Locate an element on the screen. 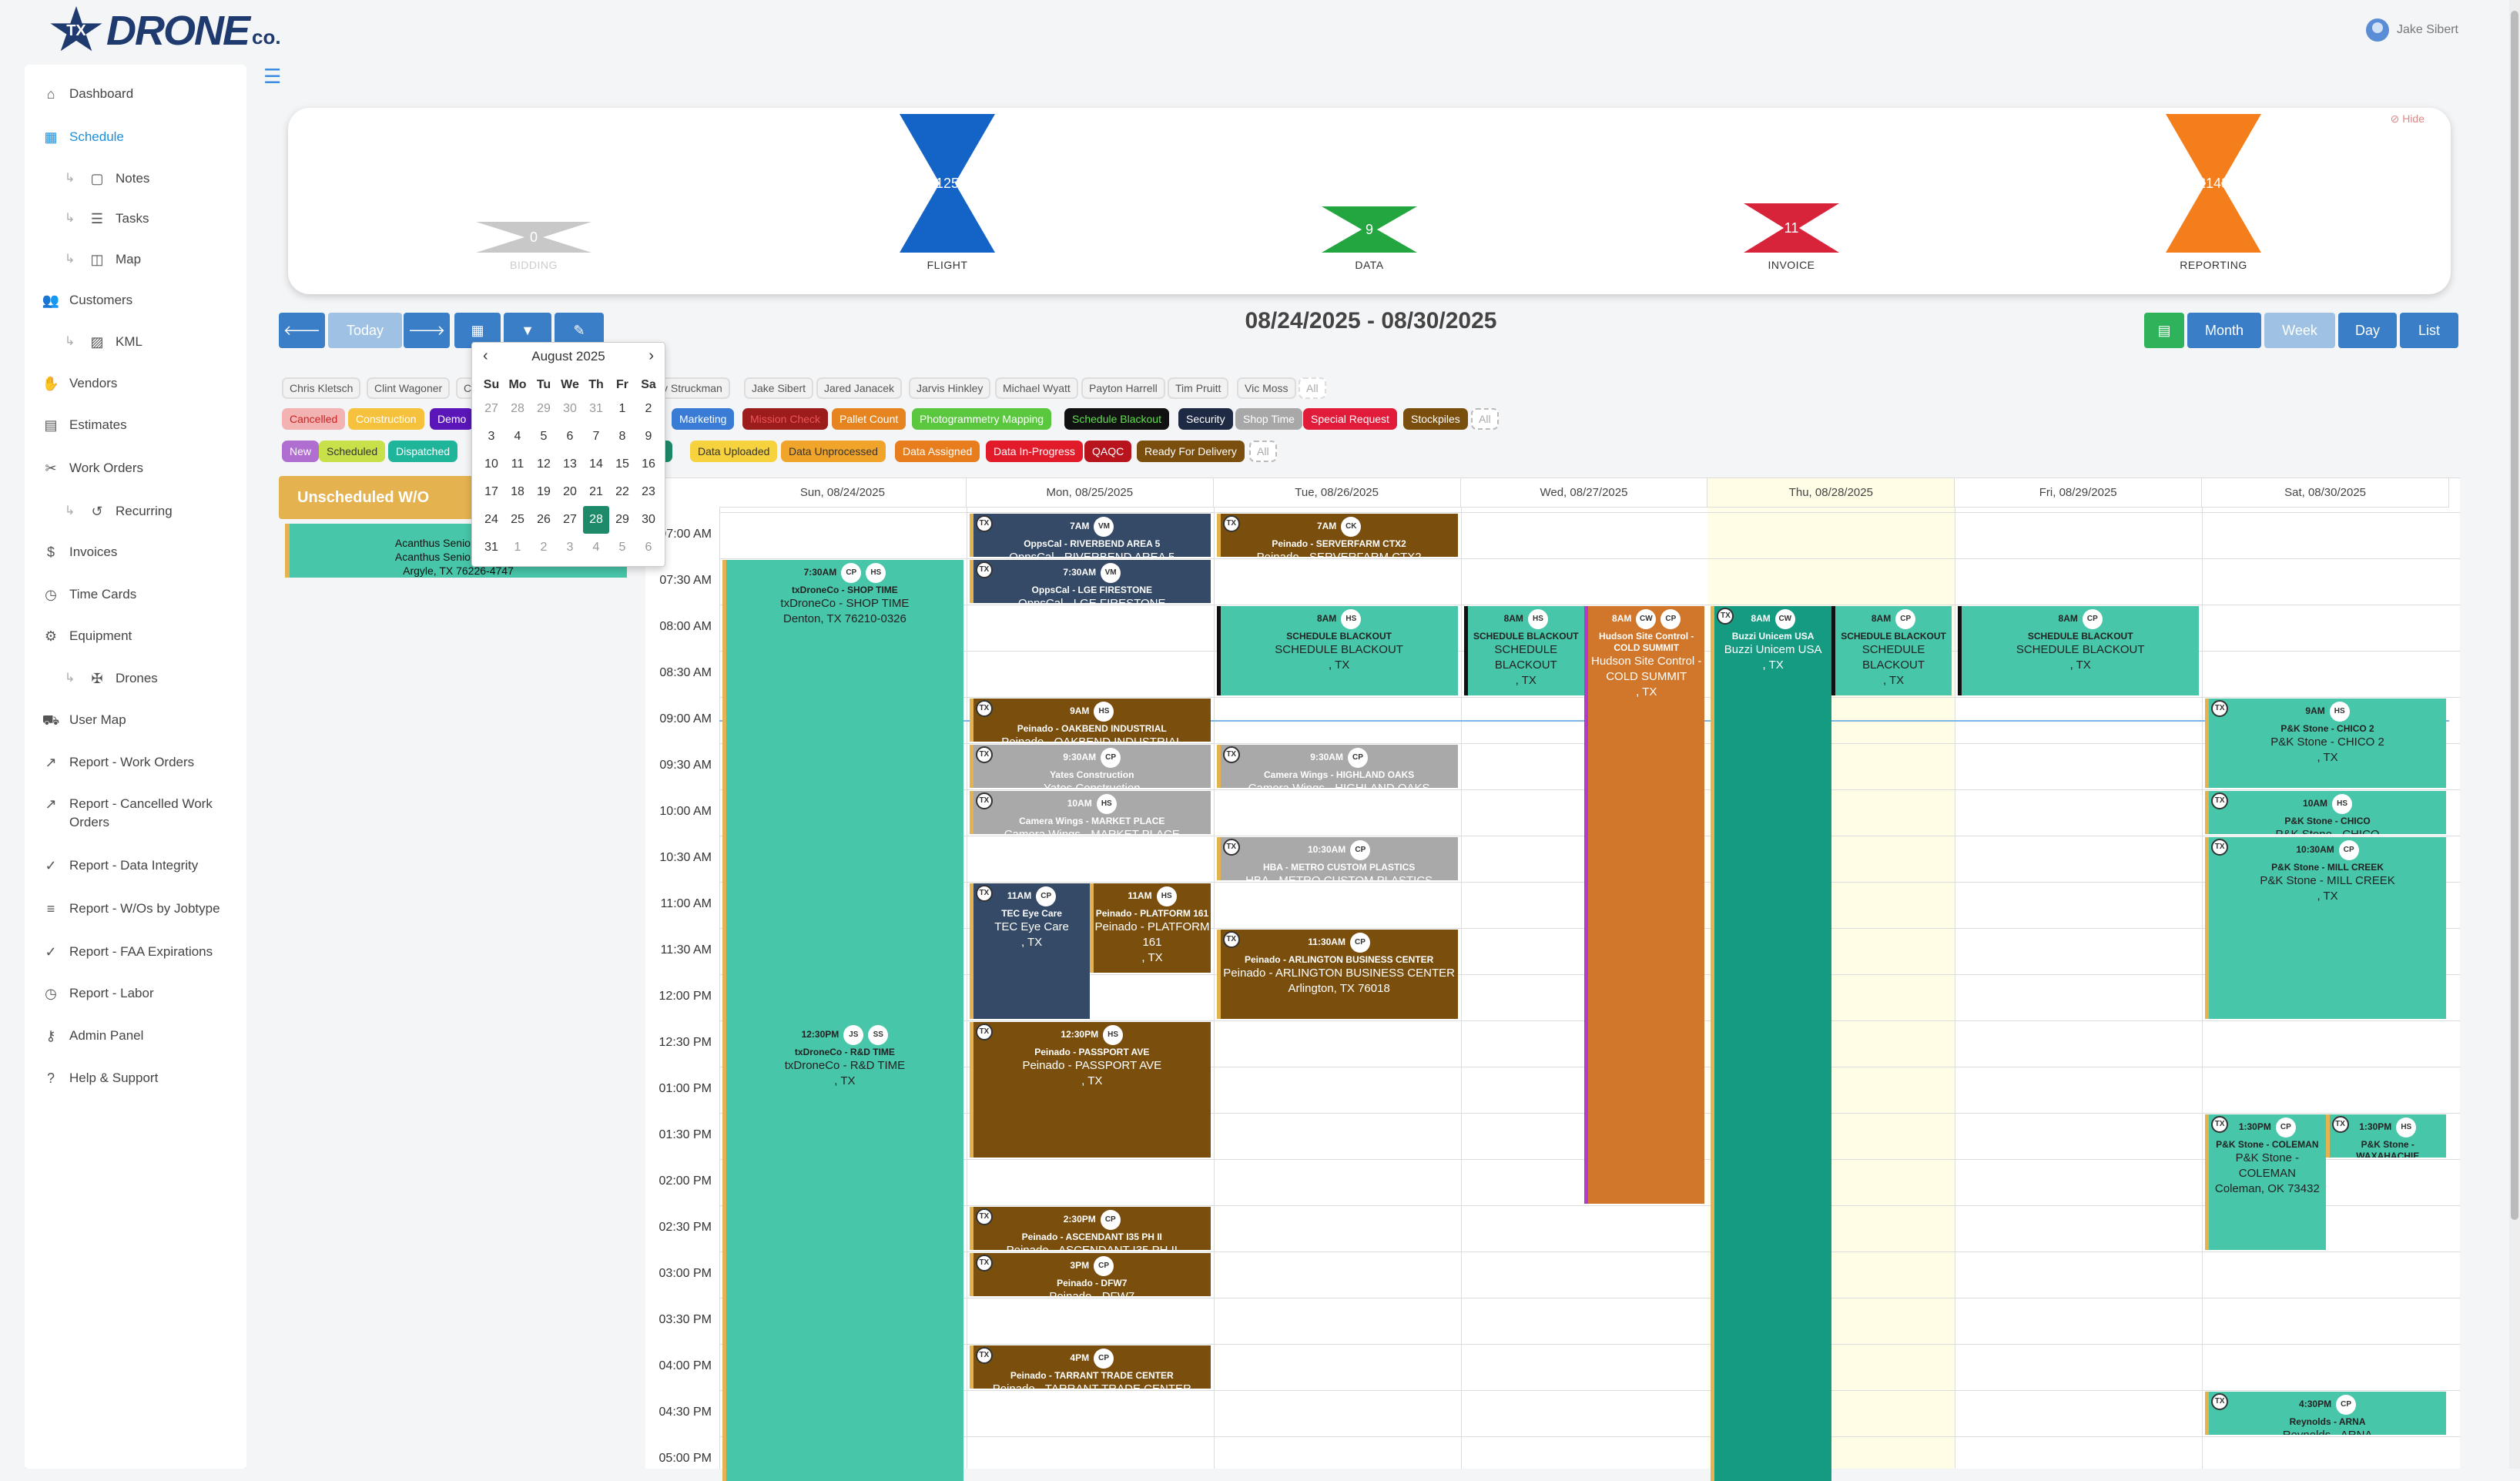 The height and width of the screenshot is (1481, 2520). next-month-icon: › is located at coordinates (651, 356).